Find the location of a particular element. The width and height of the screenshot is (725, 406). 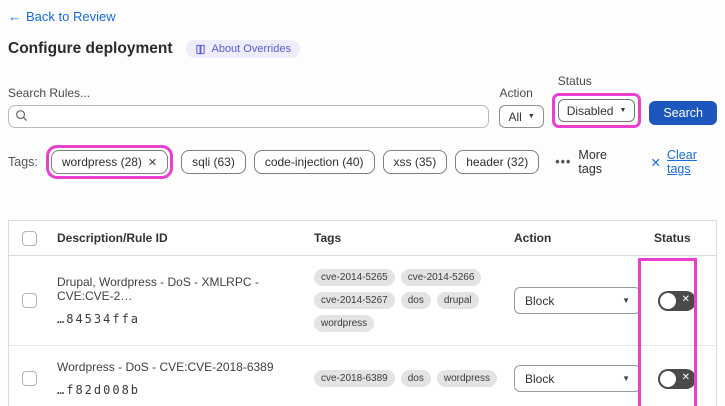

select-all-checkbox is located at coordinates (29, 238).